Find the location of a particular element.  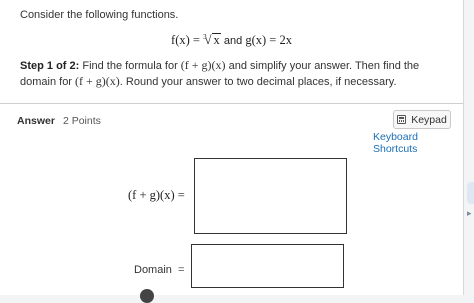

formula-and: and is located at coordinates (233, 41).